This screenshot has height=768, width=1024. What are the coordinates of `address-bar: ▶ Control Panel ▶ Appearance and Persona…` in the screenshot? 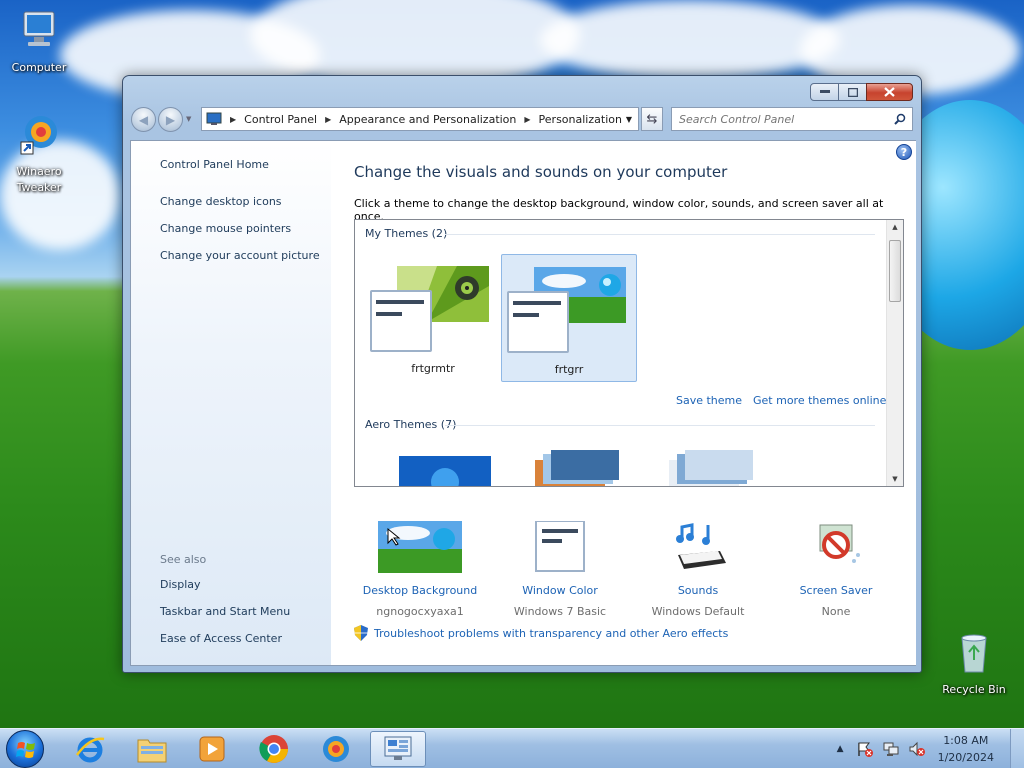 It's located at (420, 119).